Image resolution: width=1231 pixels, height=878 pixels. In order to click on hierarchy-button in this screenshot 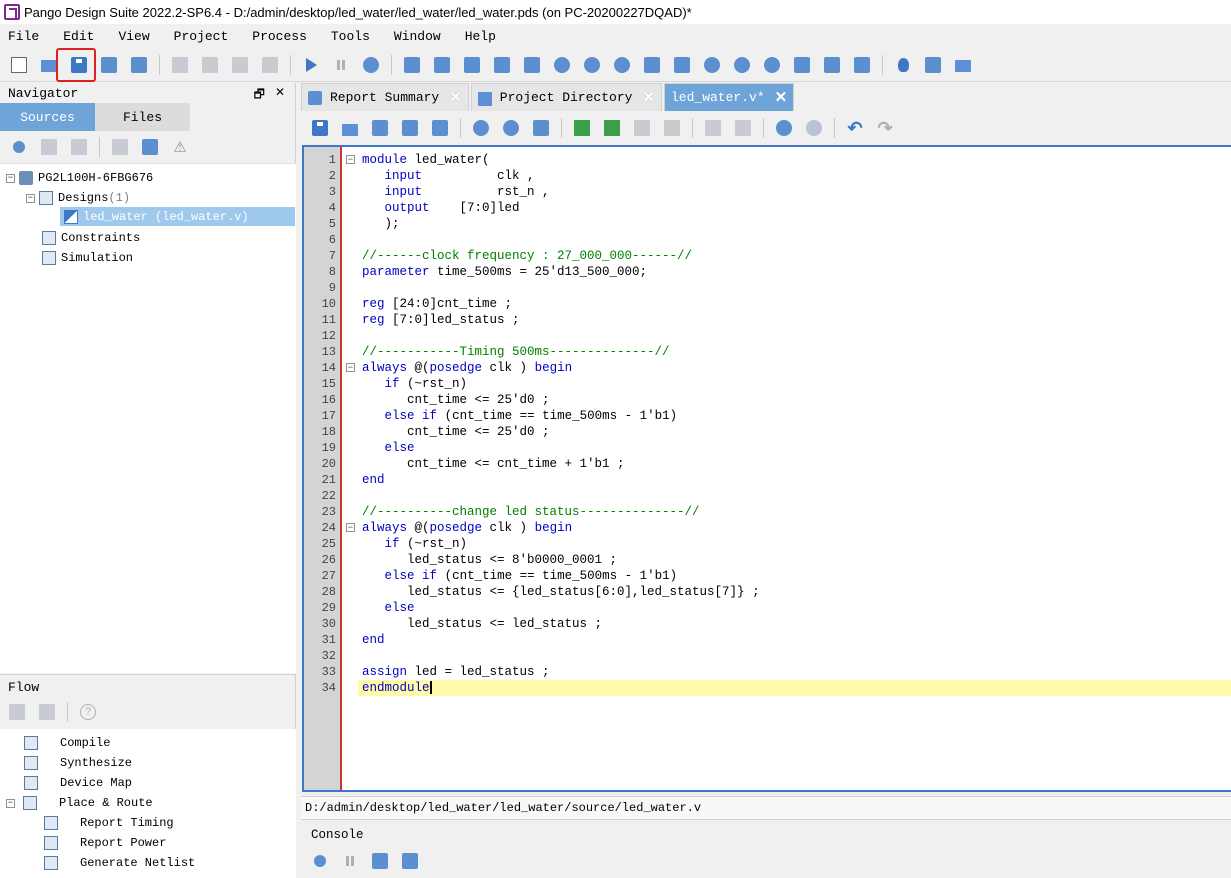, I will do `click(502, 65)`.